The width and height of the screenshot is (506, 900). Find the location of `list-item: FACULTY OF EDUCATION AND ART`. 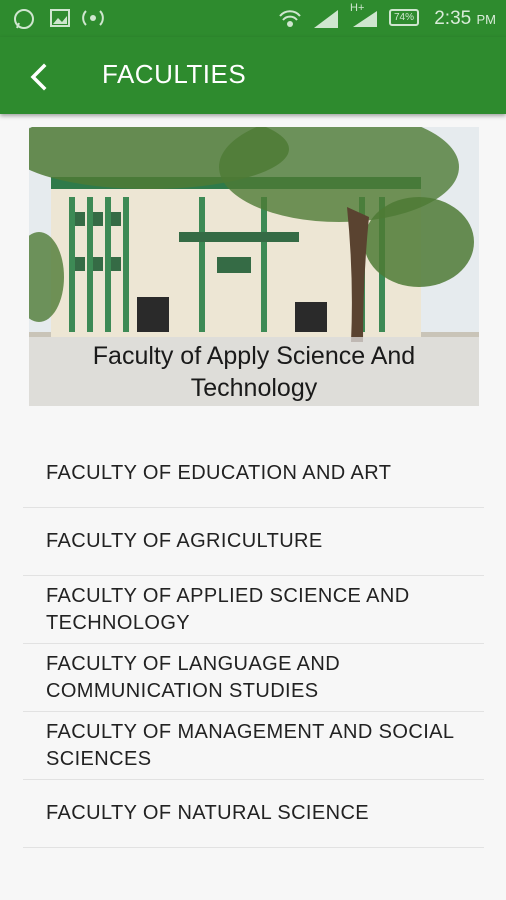

list-item: FACULTY OF EDUCATION AND ART is located at coordinates (253, 474).